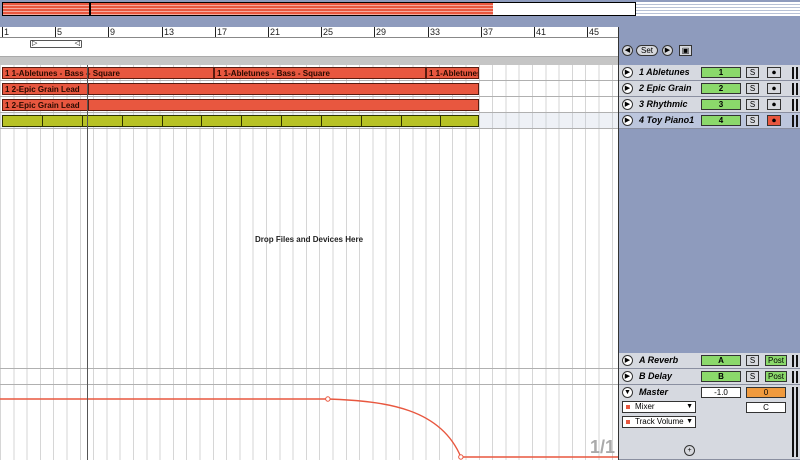 Image resolution: width=800 pixels, height=460 pixels. I want to click on loop-end-marker-icon: ◁, so click(77, 43).